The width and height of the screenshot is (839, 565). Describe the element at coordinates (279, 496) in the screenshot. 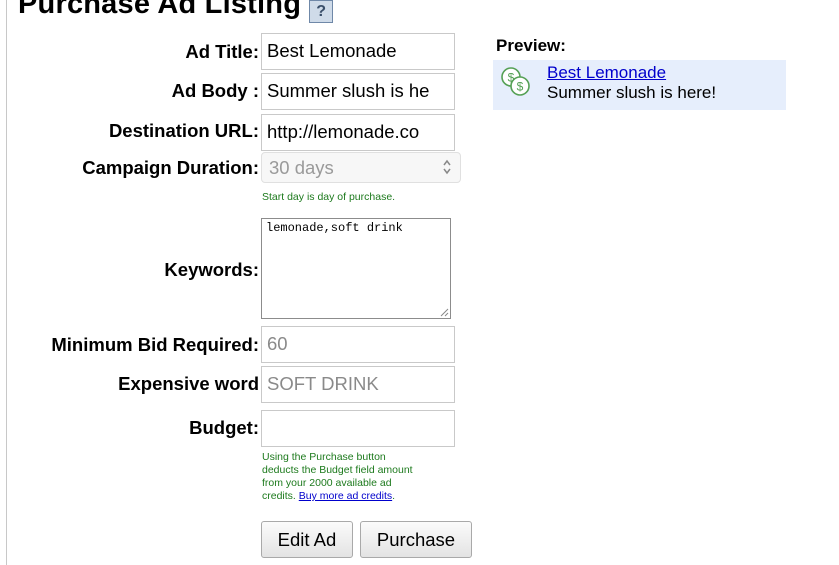

I see `budget-hint-text: credits.` at that location.